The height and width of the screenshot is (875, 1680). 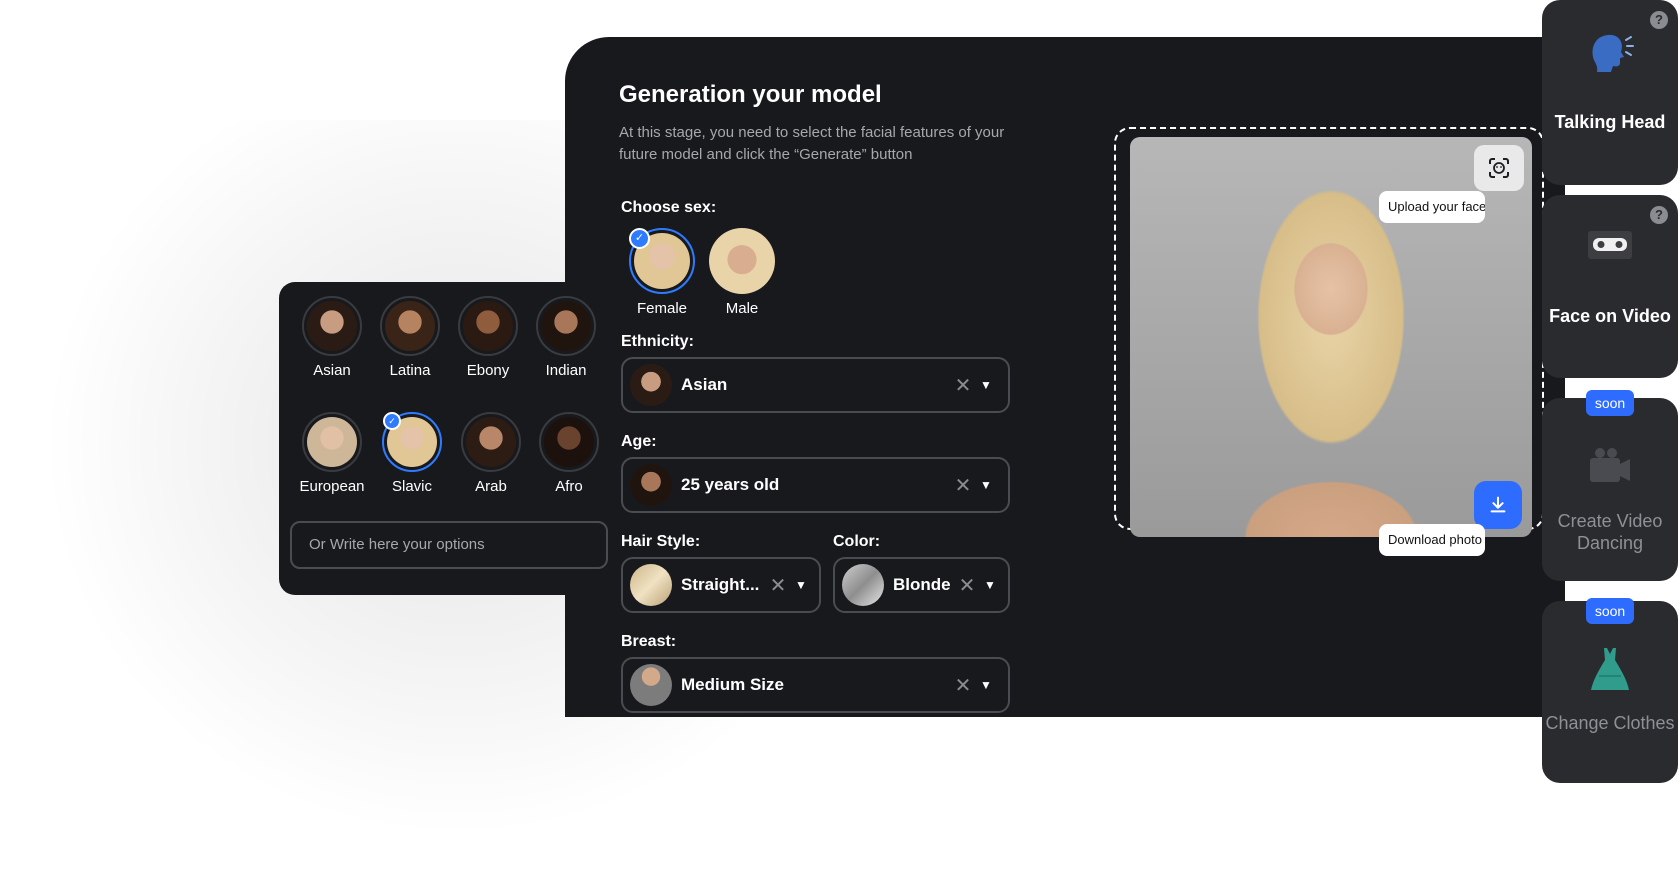 I want to click on card-create-video-dancing: Create Video Dancing, so click(x=1610, y=489).